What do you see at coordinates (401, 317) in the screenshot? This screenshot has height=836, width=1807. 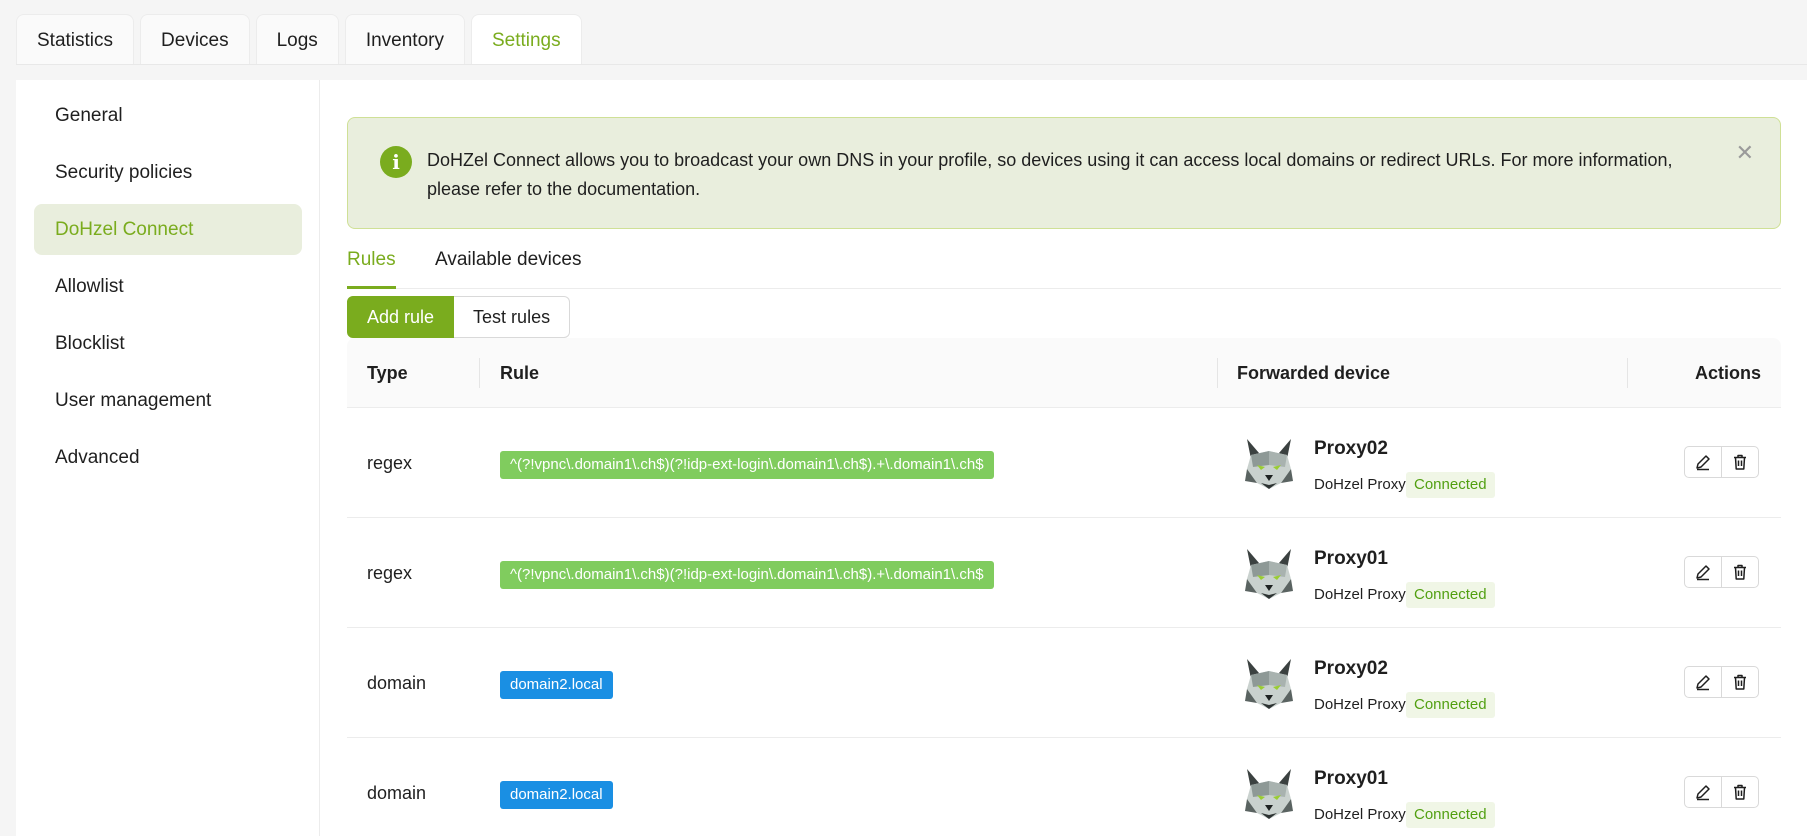 I see `add-rule-button: Add rule` at bounding box center [401, 317].